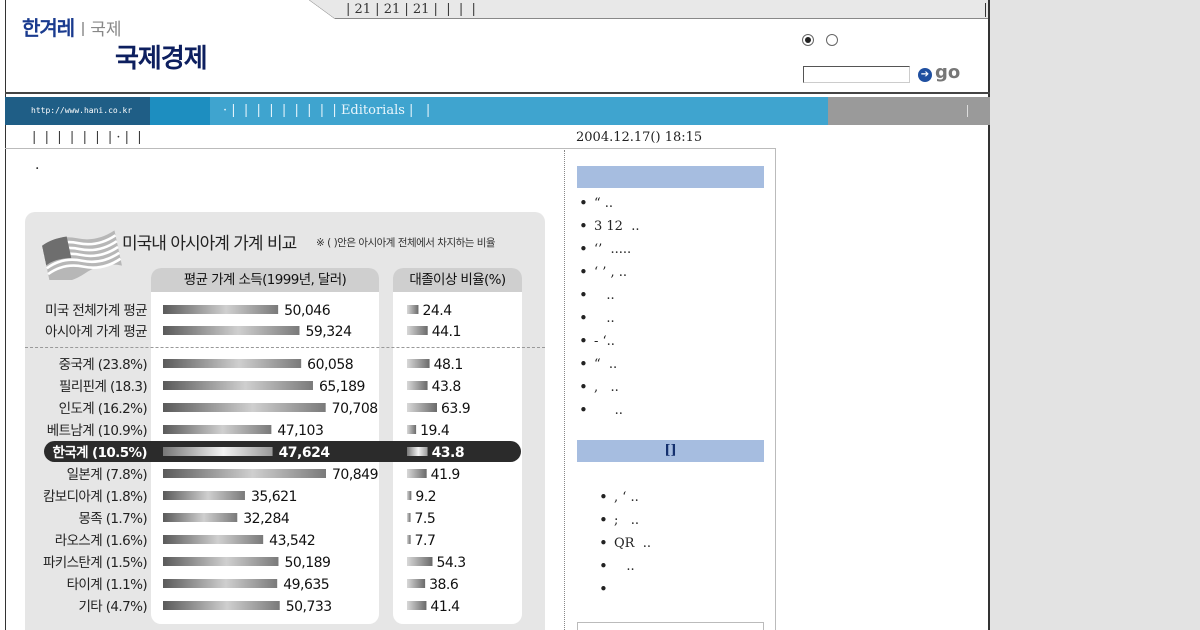  Describe the element at coordinates (101, 541) in the screenshot. I see `category-label: 라오스계 (1.6%)` at that location.